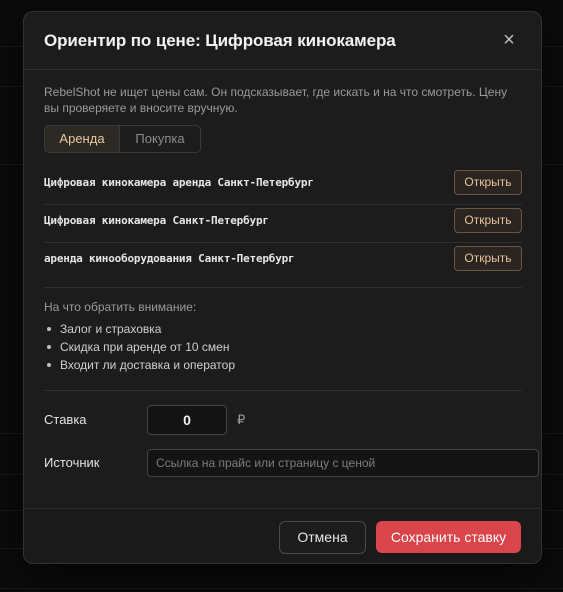 The width and height of the screenshot is (563, 592). Describe the element at coordinates (148, 365) in the screenshot. I see `tip-text: Входит ли доставка и оператор` at that location.